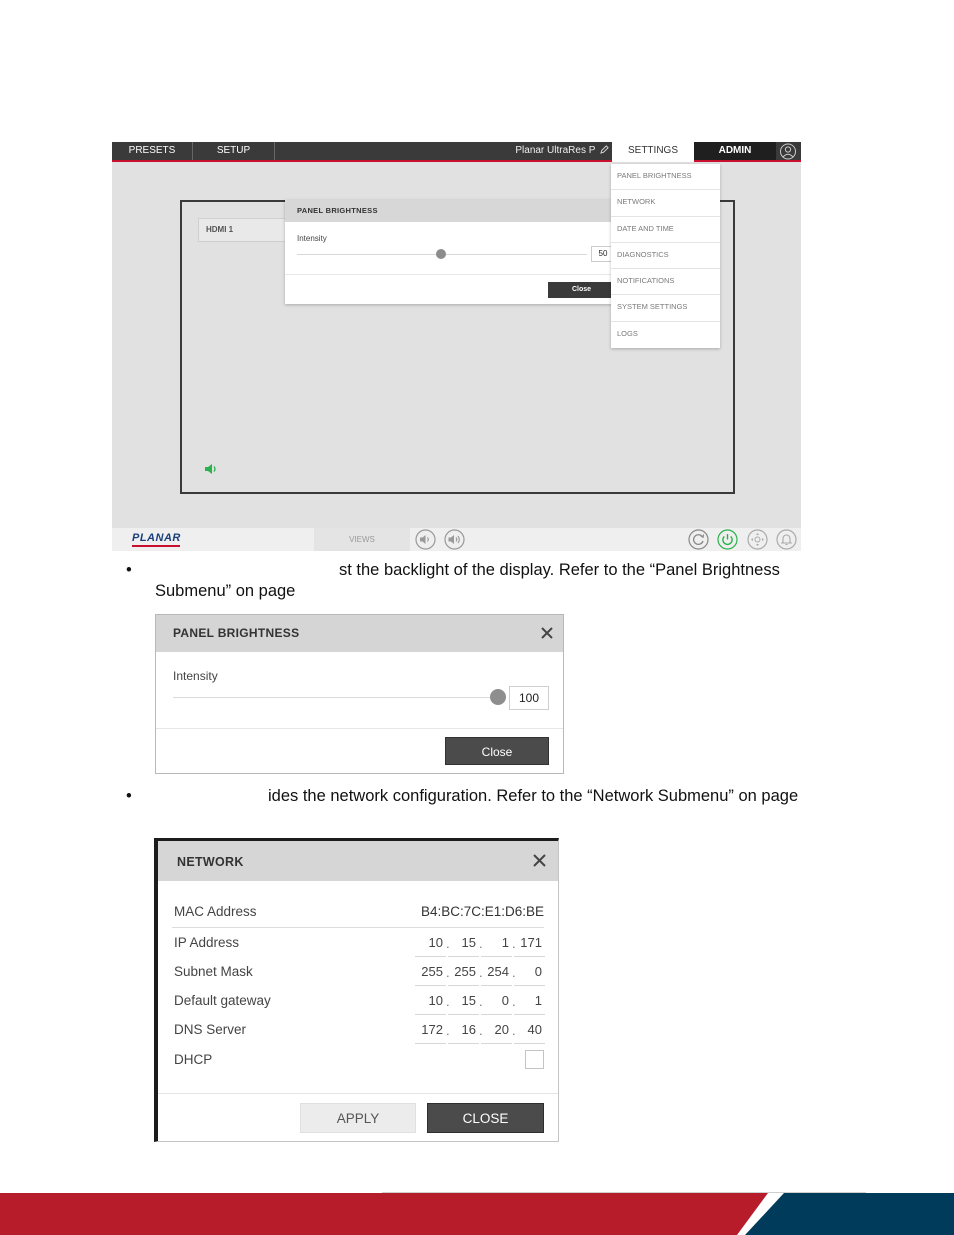 The width and height of the screenshot is (954, 1235). I want to click on menu-item-notifications: NOTIFICATIONS, so click(665, 282).